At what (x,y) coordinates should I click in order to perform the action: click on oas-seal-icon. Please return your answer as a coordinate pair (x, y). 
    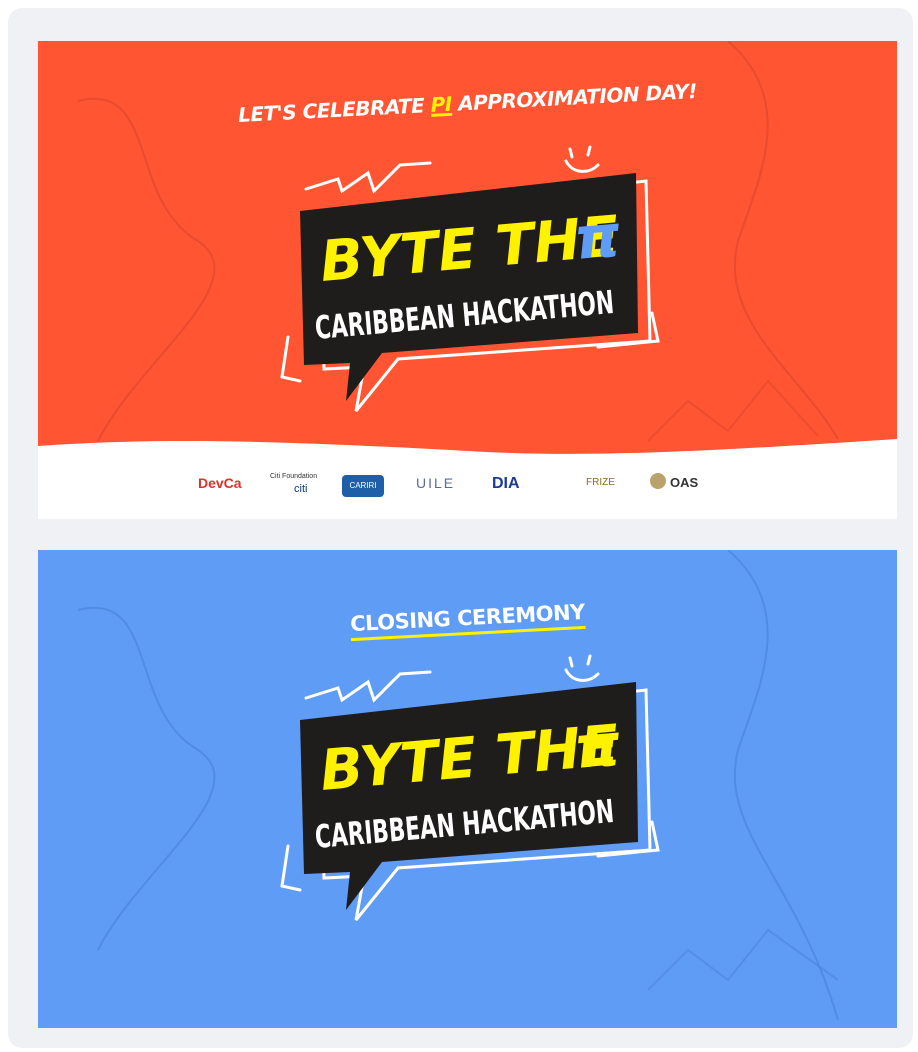
    Looking at the image, I should click on (658, 481).